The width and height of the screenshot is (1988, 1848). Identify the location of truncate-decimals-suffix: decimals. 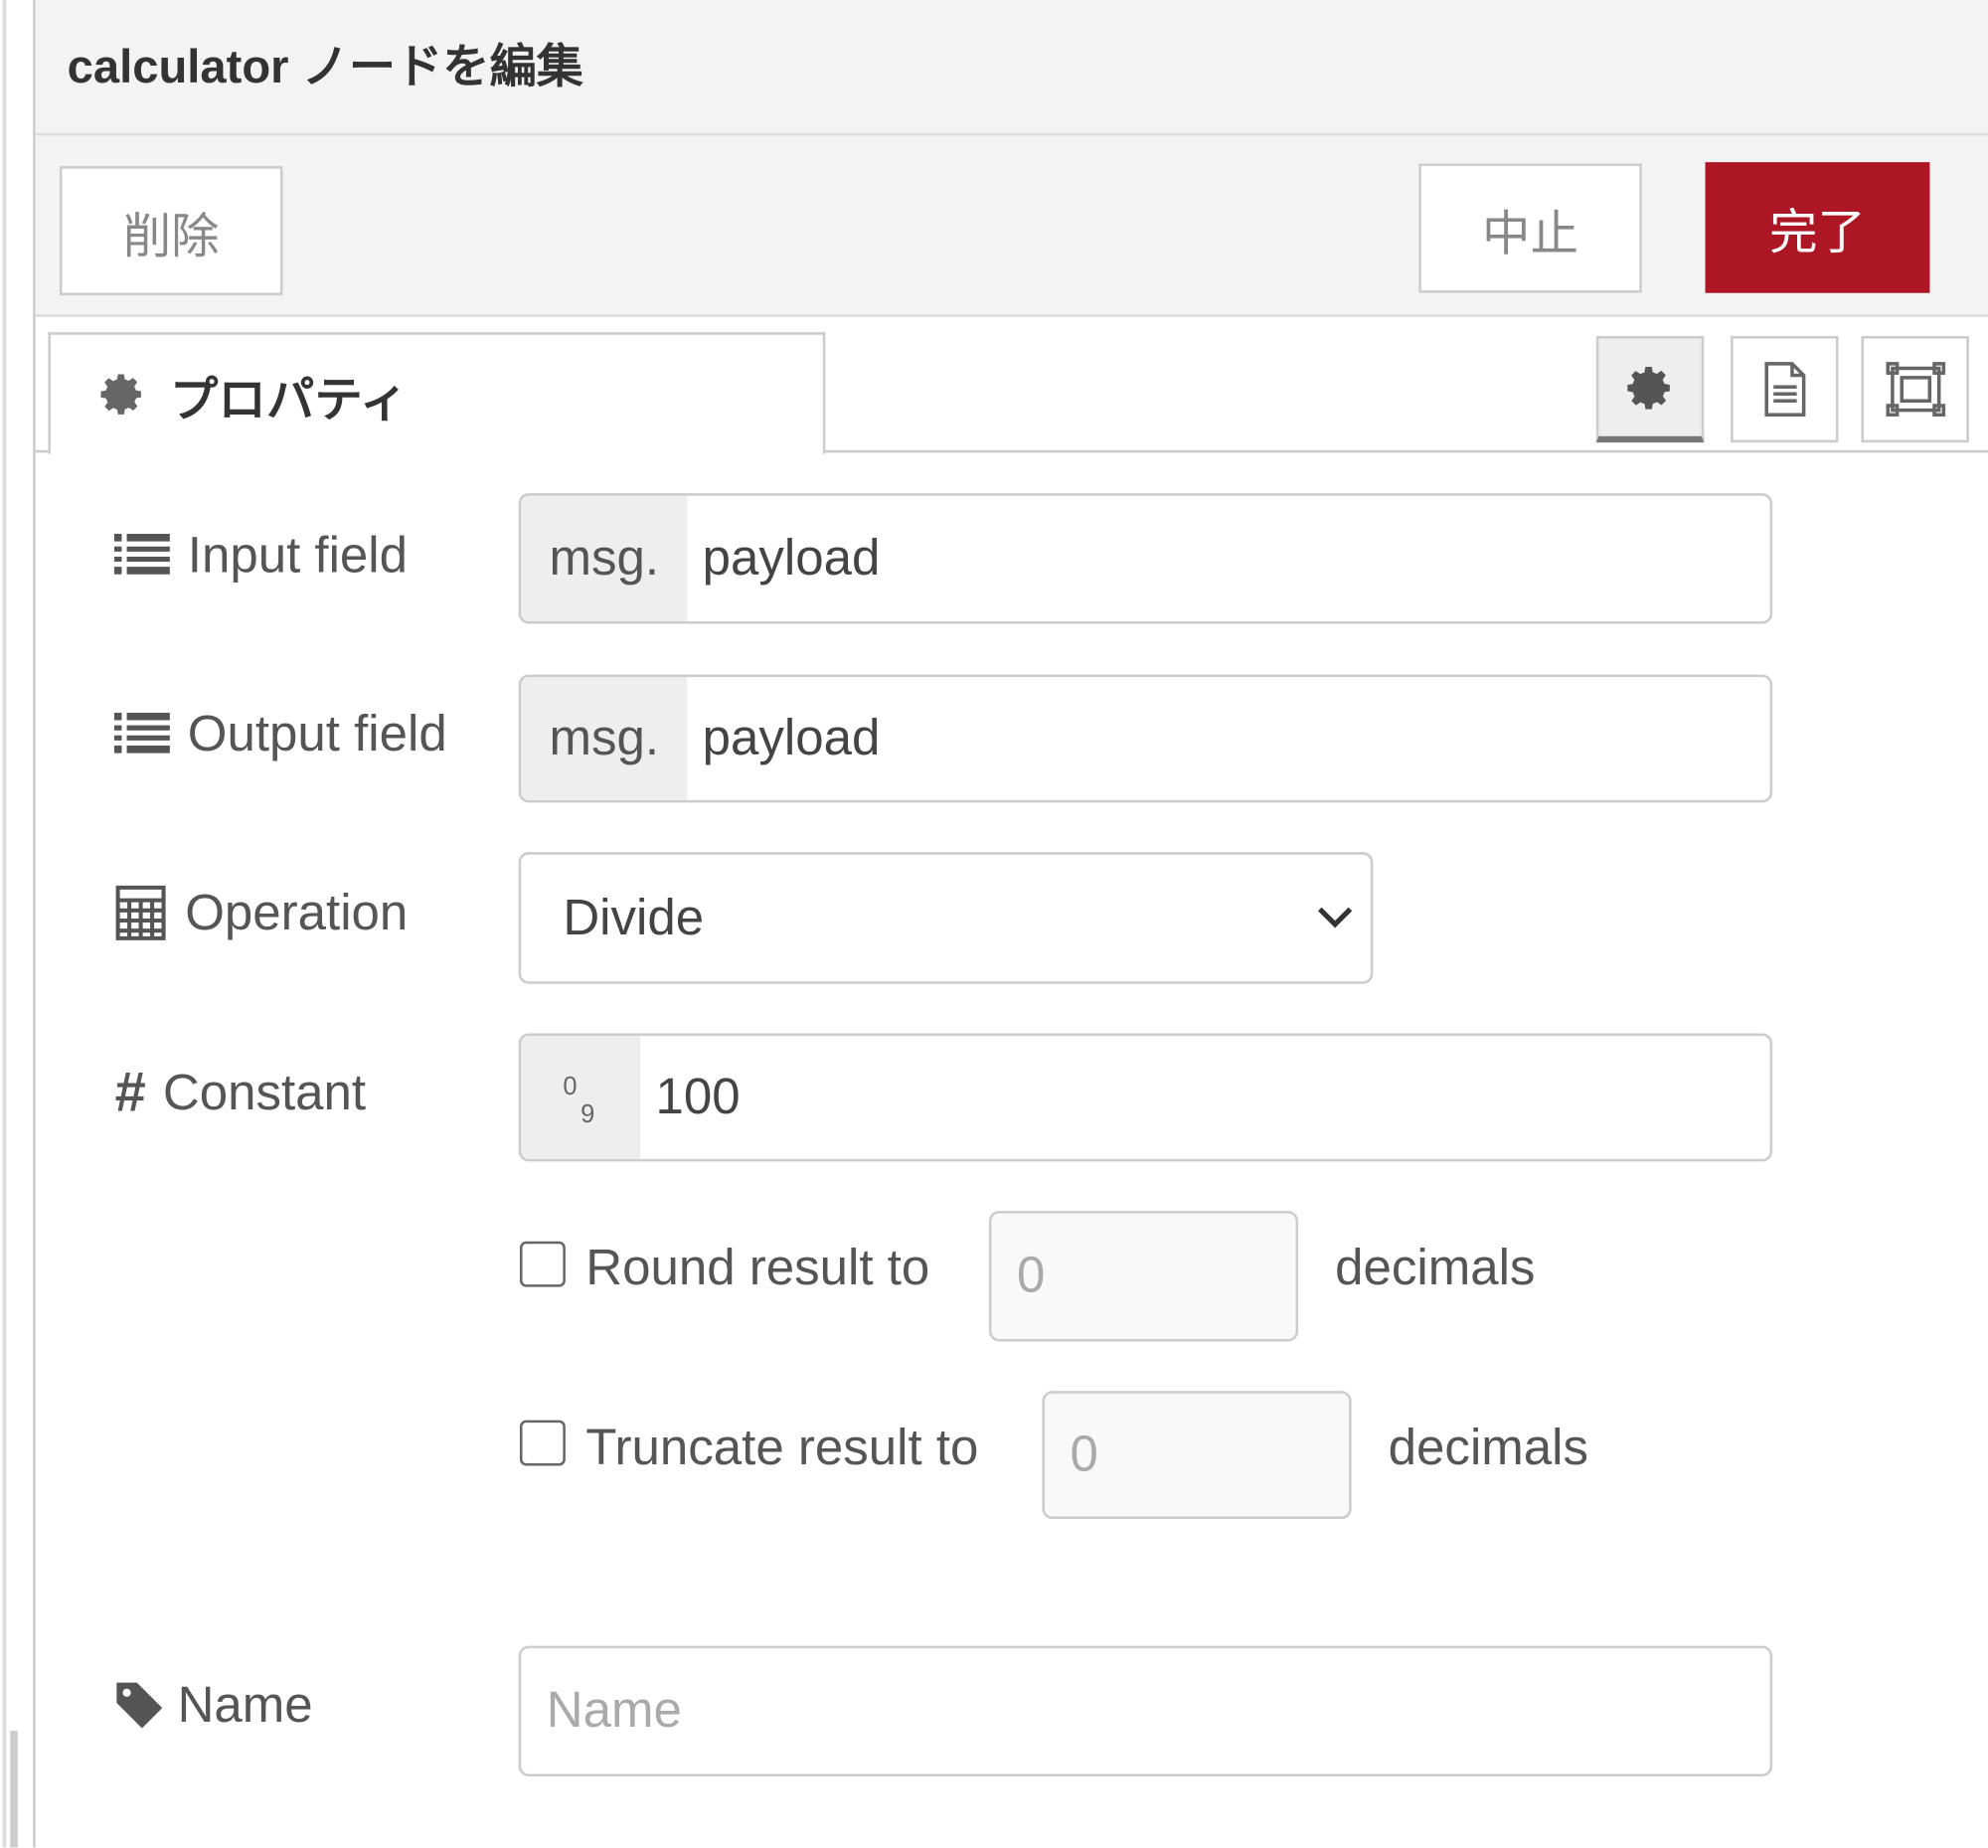
(1488, 1448).